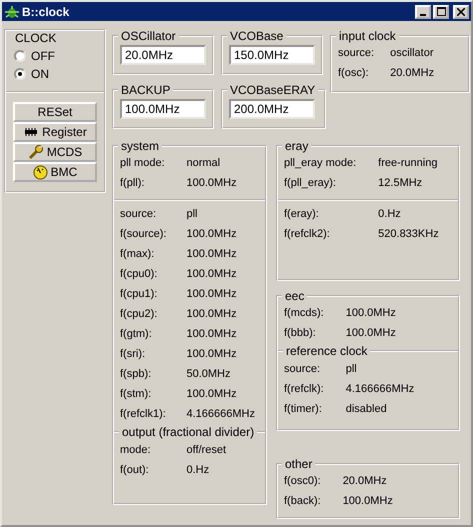 The image size is (473, 527). Describe the element at coordinates (412, 53) in the screenshot. I see `property-value: oscillator` at that location.